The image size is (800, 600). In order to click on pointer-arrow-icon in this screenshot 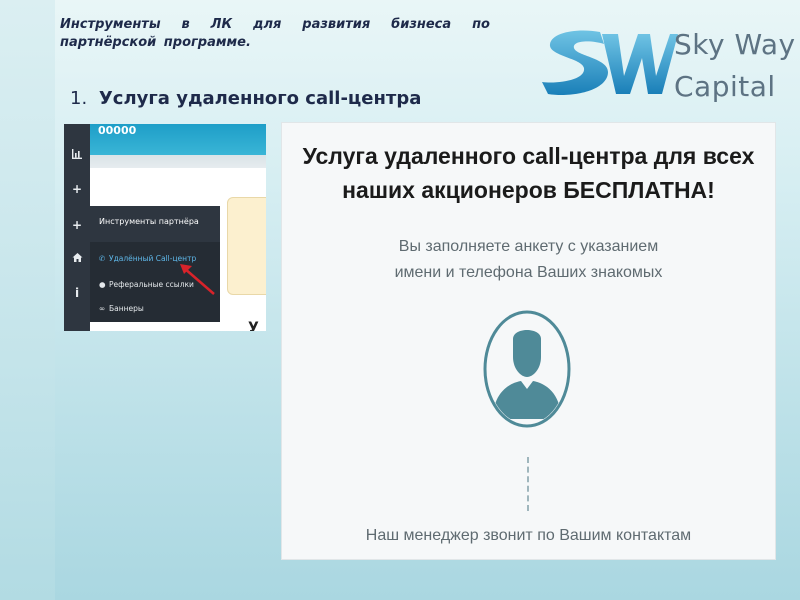, I will do `click(197, 279)`.